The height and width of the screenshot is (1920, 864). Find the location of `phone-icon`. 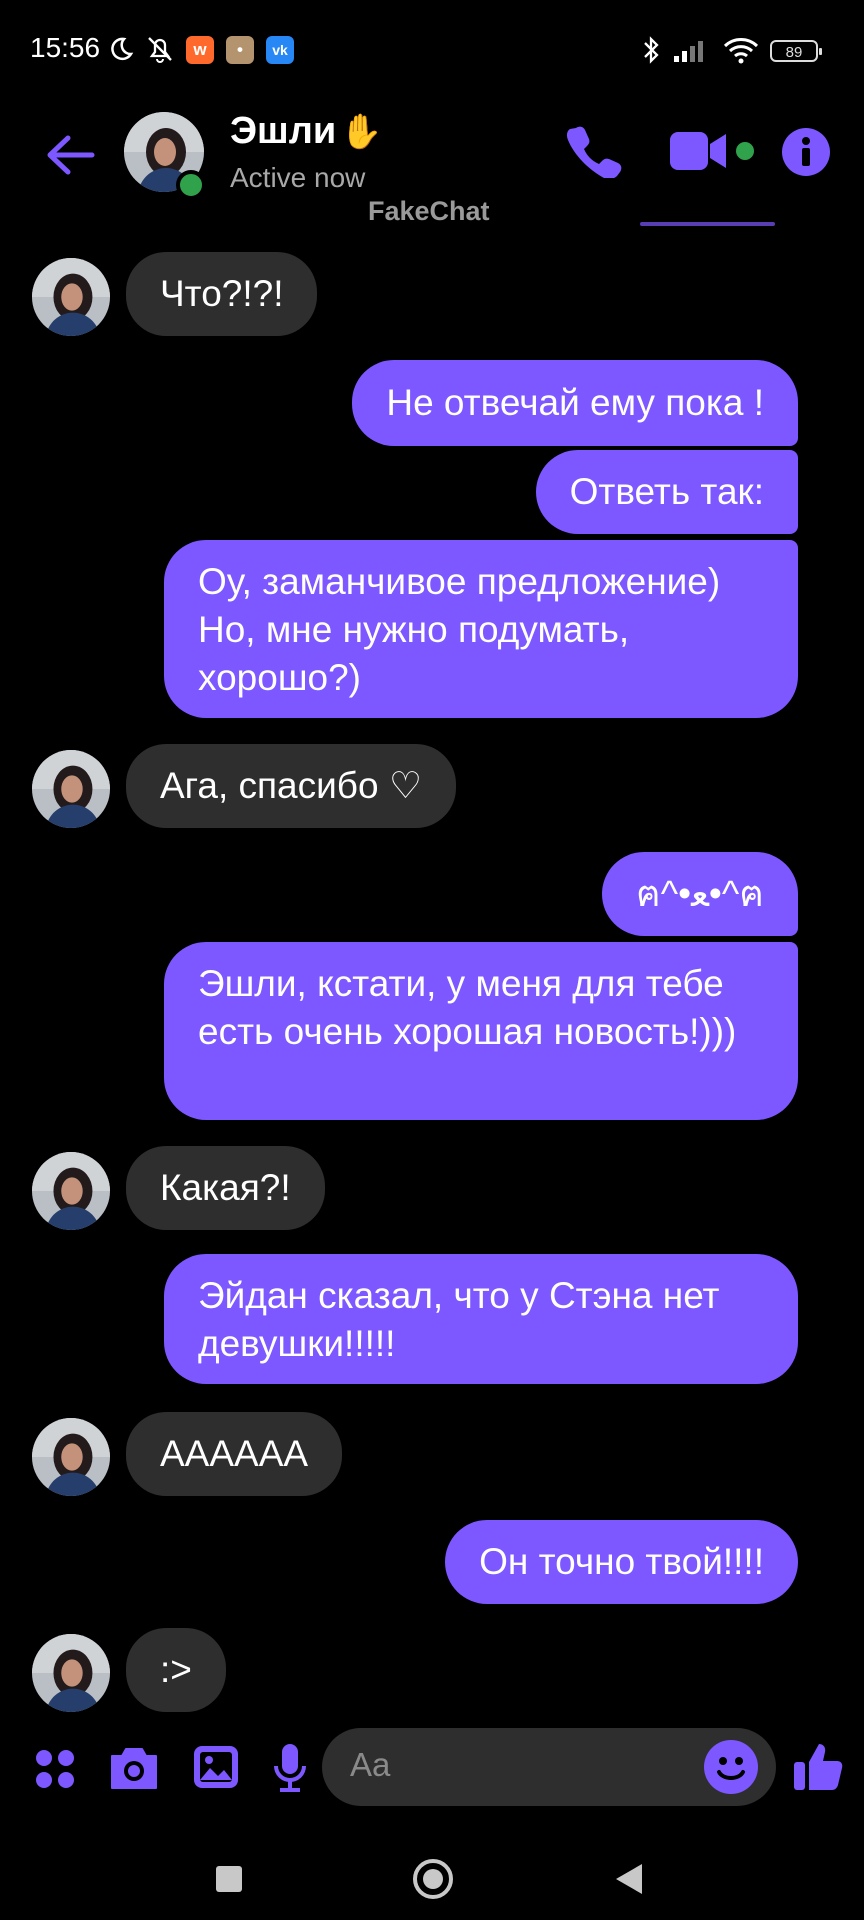

phone-icon is located at coordinates (594, 150).